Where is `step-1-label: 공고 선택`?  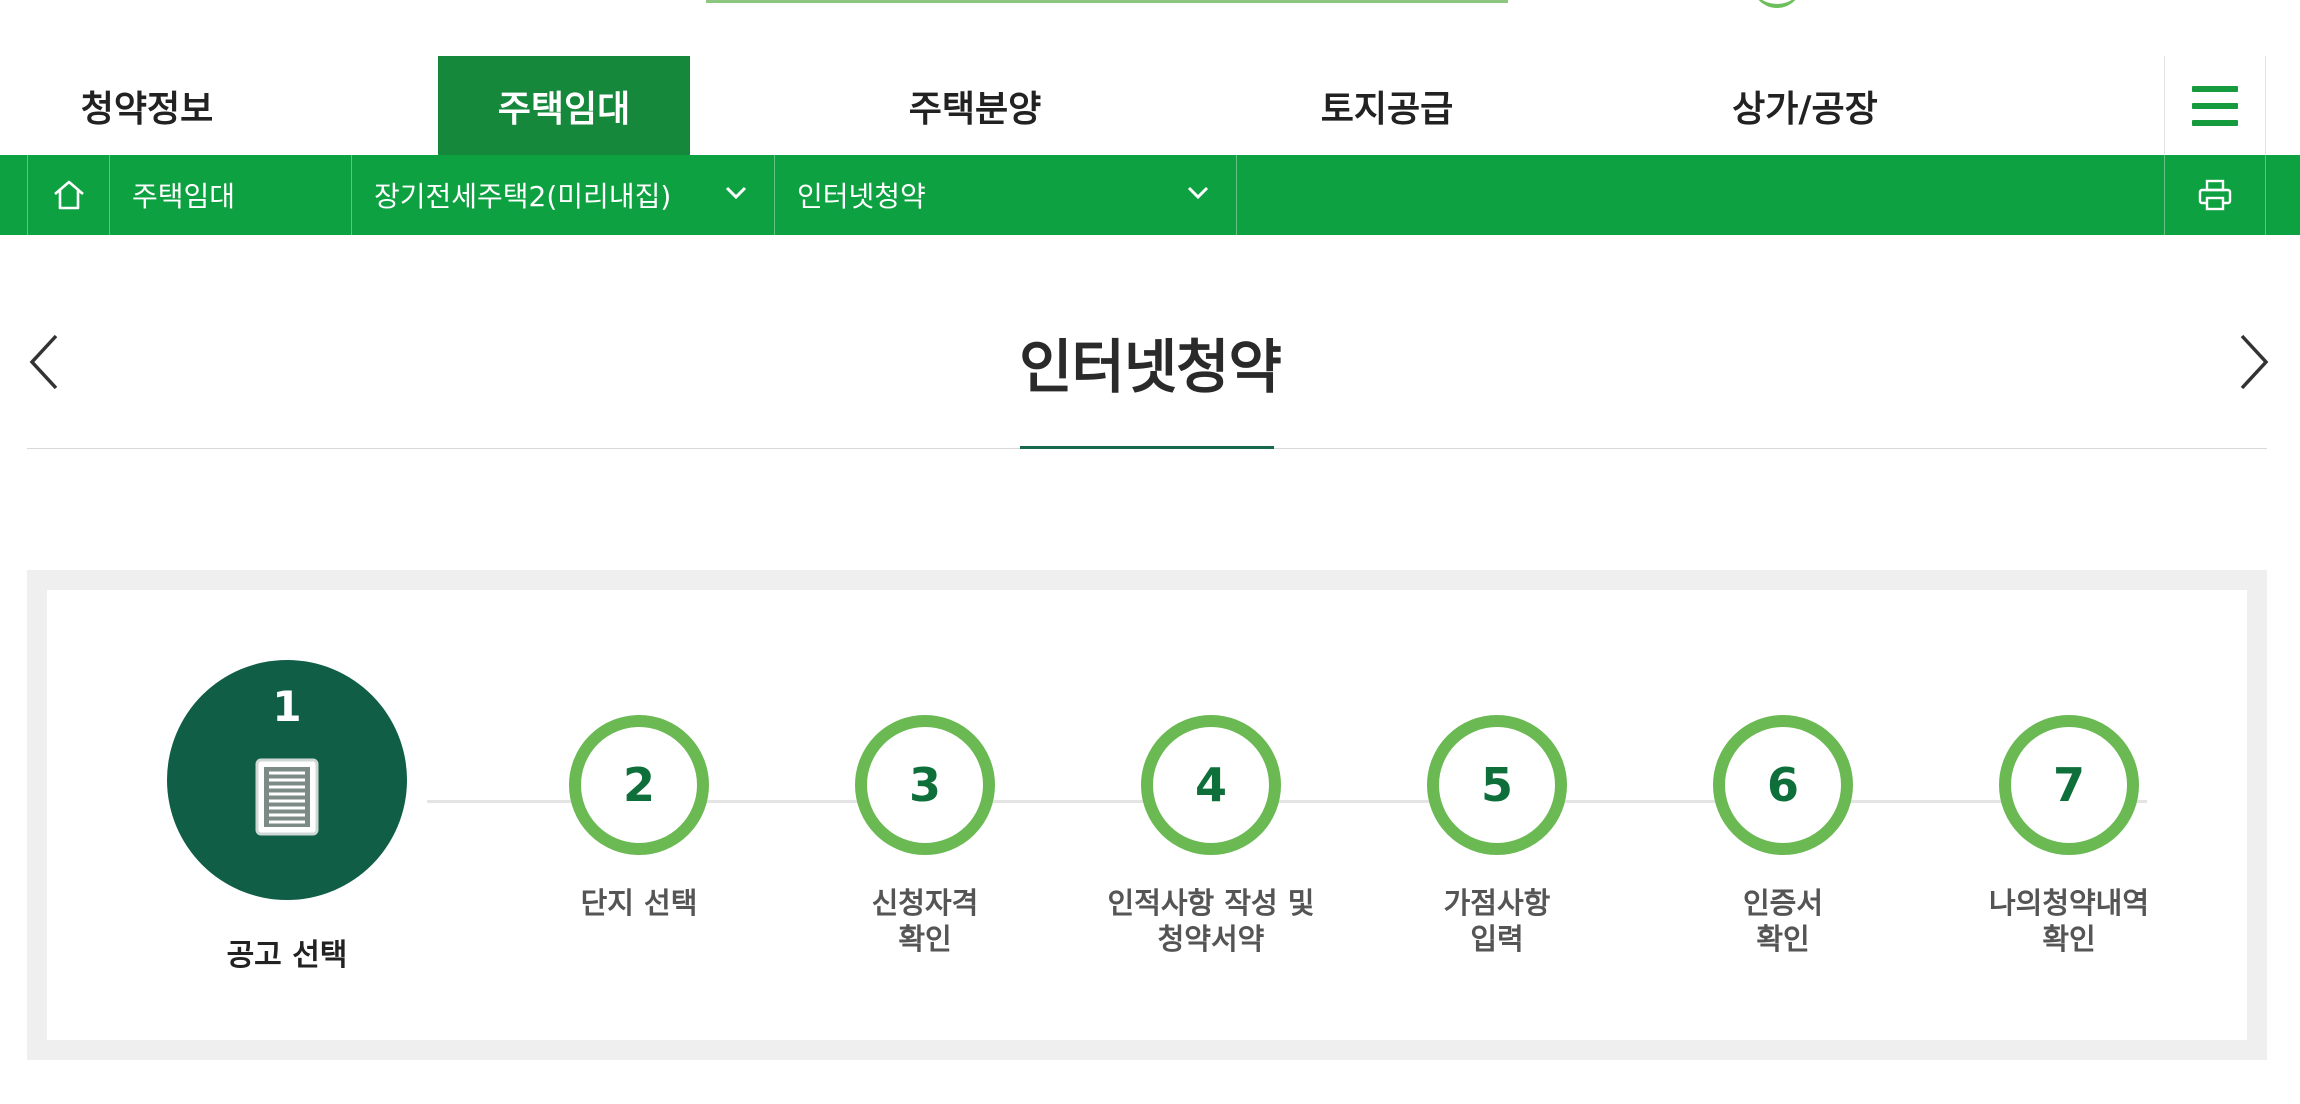
step-1-label: 공고 선택 is located at coordinates (287, 955).